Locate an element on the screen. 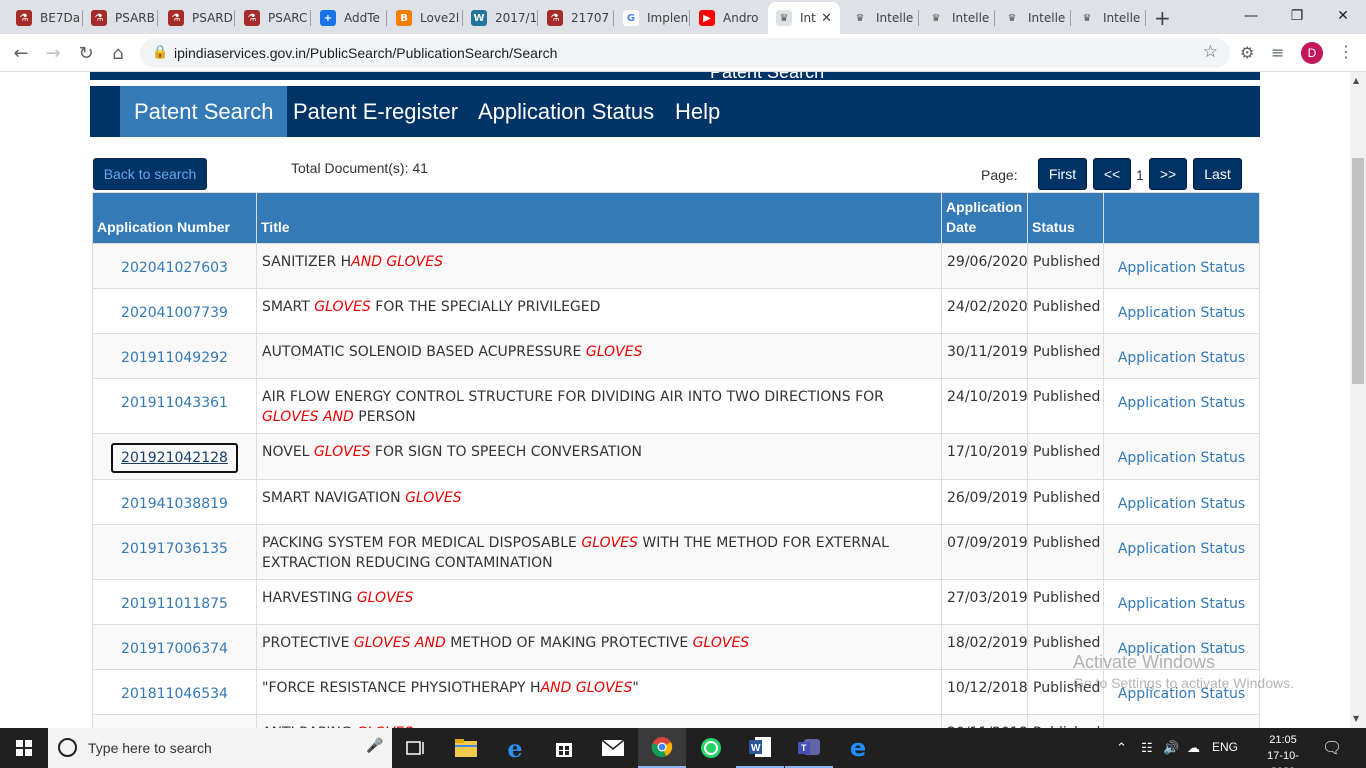 The image size is (1366, 768). browser-menu-icon: ⋮ is located at coordinates (1346, 51).